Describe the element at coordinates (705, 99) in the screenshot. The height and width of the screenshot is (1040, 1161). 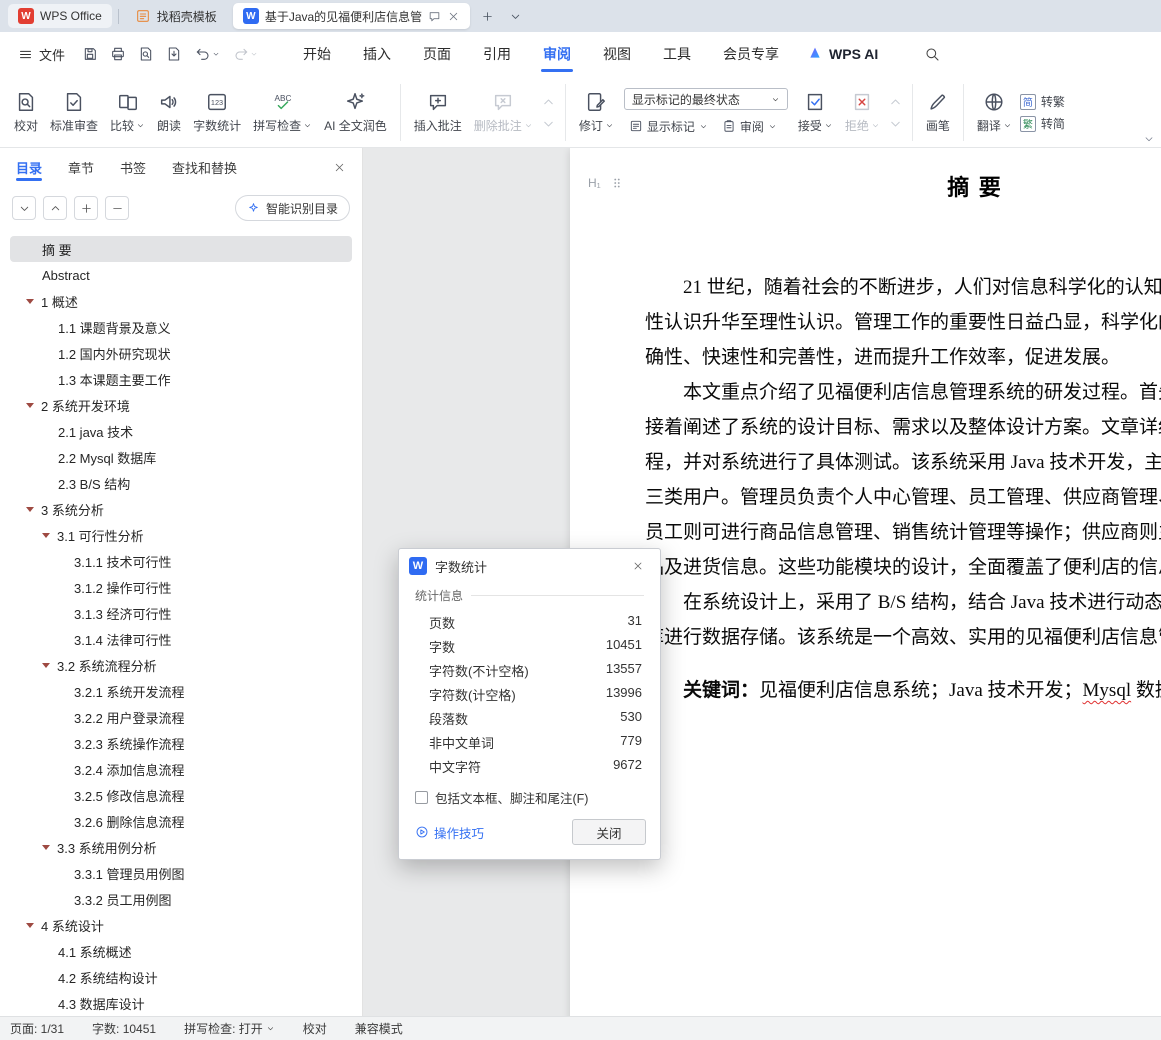
I see `markup-state-select: 显示标记的最终状态` at that location.